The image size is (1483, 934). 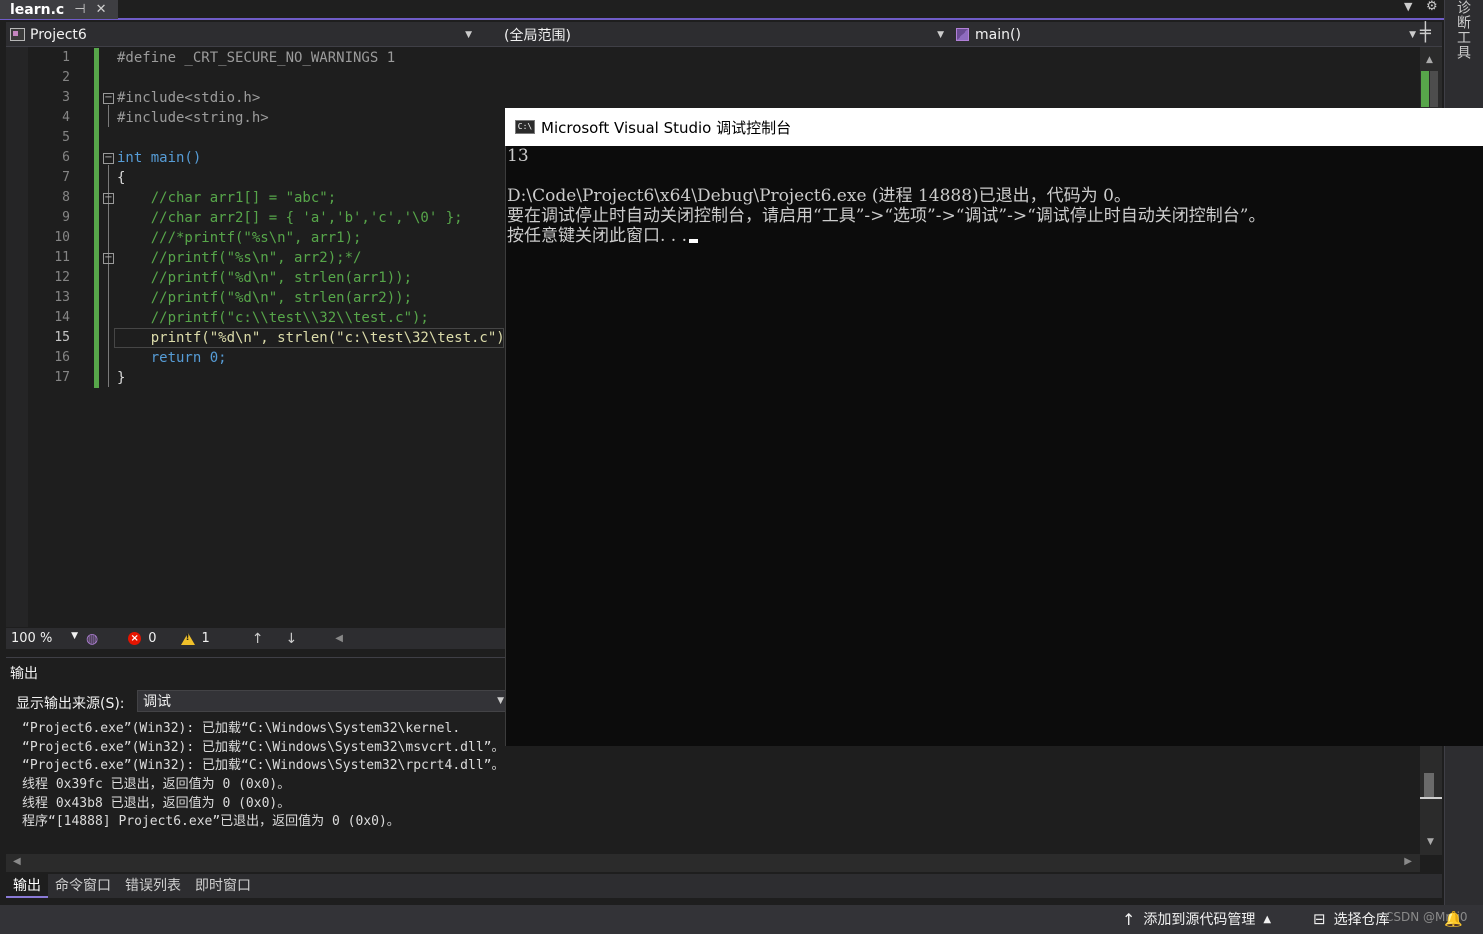 What do you see at coordinates (1425, 32) in the screenshot?
I see `split-window-icon: ╪` at bounding box center [1425, 32].